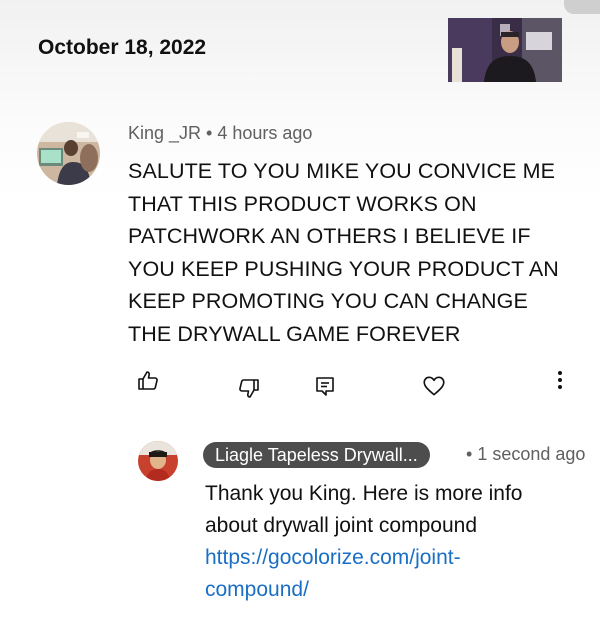  Describe the element at coordinates (342, 171) in the screenshot. I see `comment-line: SALUTE TO YOU MIKE YOU CONVICE ME` at that location.